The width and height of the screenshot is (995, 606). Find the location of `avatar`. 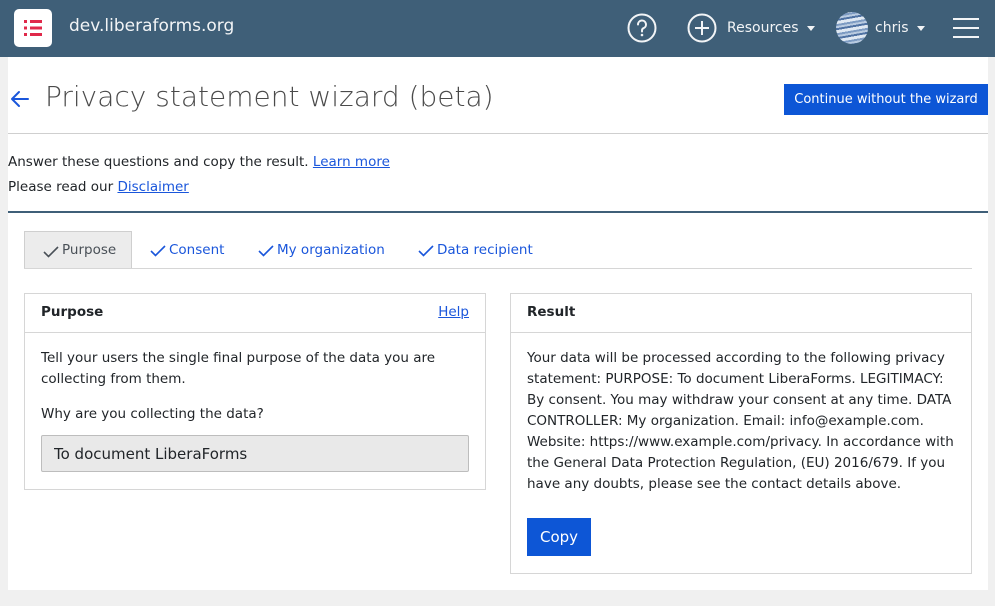

avatar is located at coordinates (852, 28).